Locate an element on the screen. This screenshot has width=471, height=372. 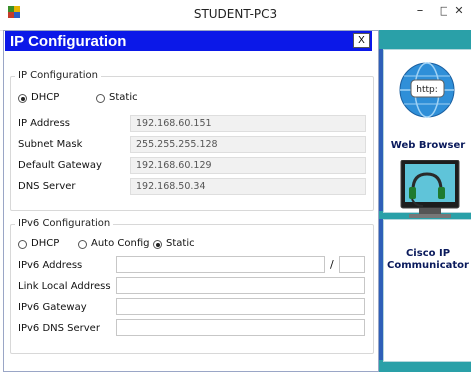
cisco-ip-communicator-tile: Cisco IP Communicator is located at coordinates (427, 261).